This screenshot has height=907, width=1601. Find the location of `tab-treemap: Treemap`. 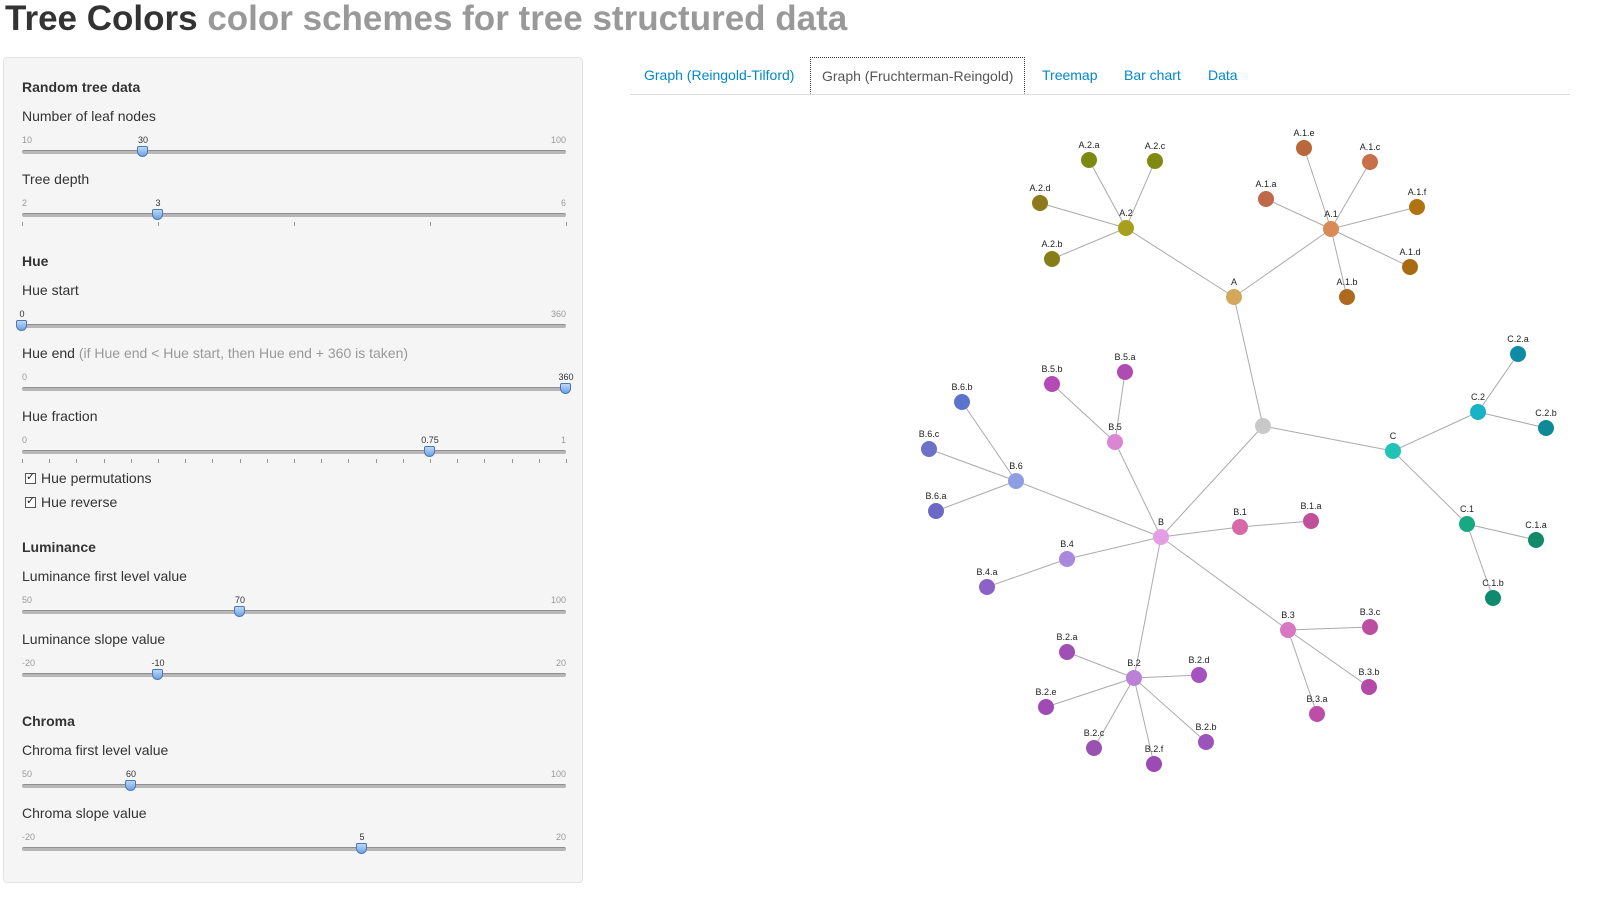

tab-treemap: Treemap is located at coordinates (1070, 75).